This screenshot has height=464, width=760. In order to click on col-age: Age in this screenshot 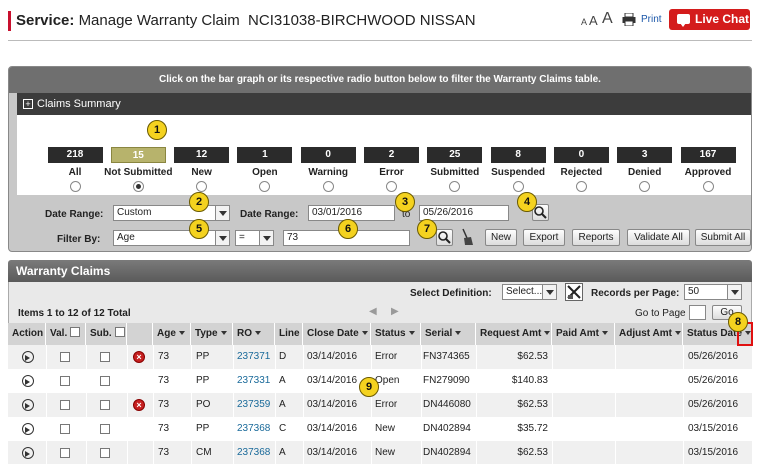, I will do `click(172, 334)`.